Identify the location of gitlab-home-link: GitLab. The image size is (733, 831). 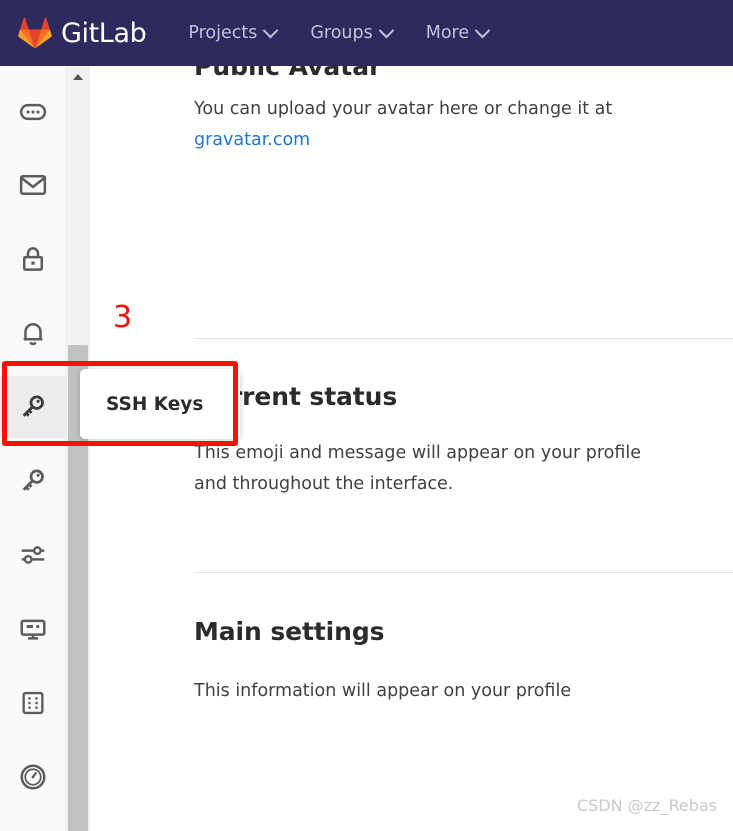
(82, 33).